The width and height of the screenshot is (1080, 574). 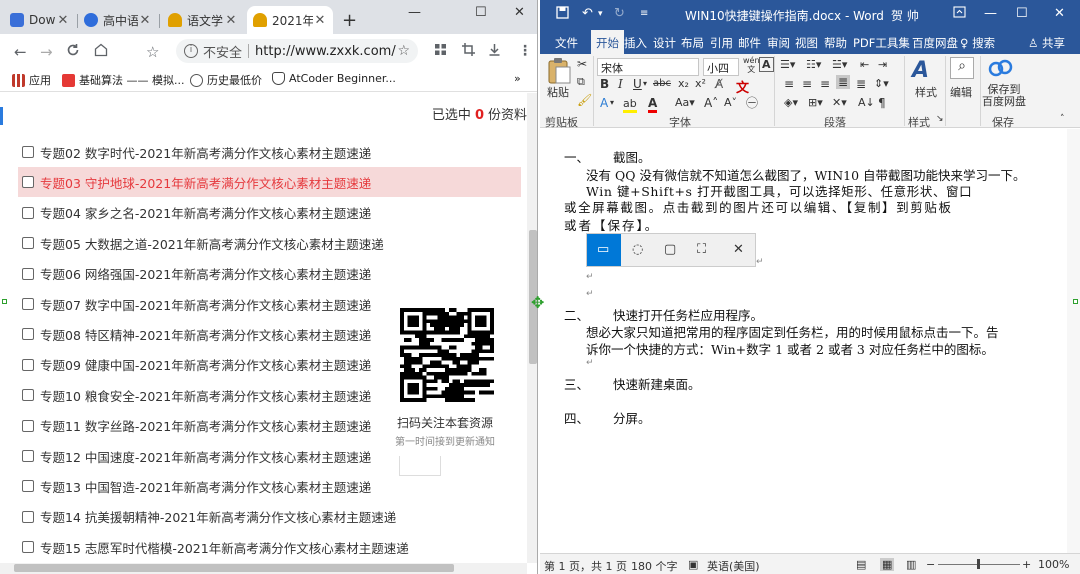 I want to click on highlight-icon: ab, so click(x=630, y=104).